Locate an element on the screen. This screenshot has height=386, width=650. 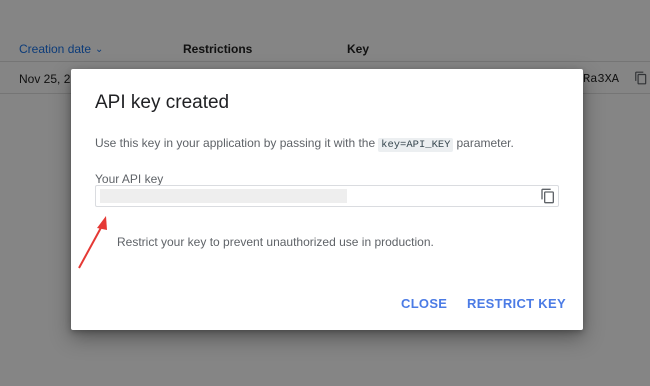
api-key-param-code: key=API_KEY is located at coordinates (416, 145).